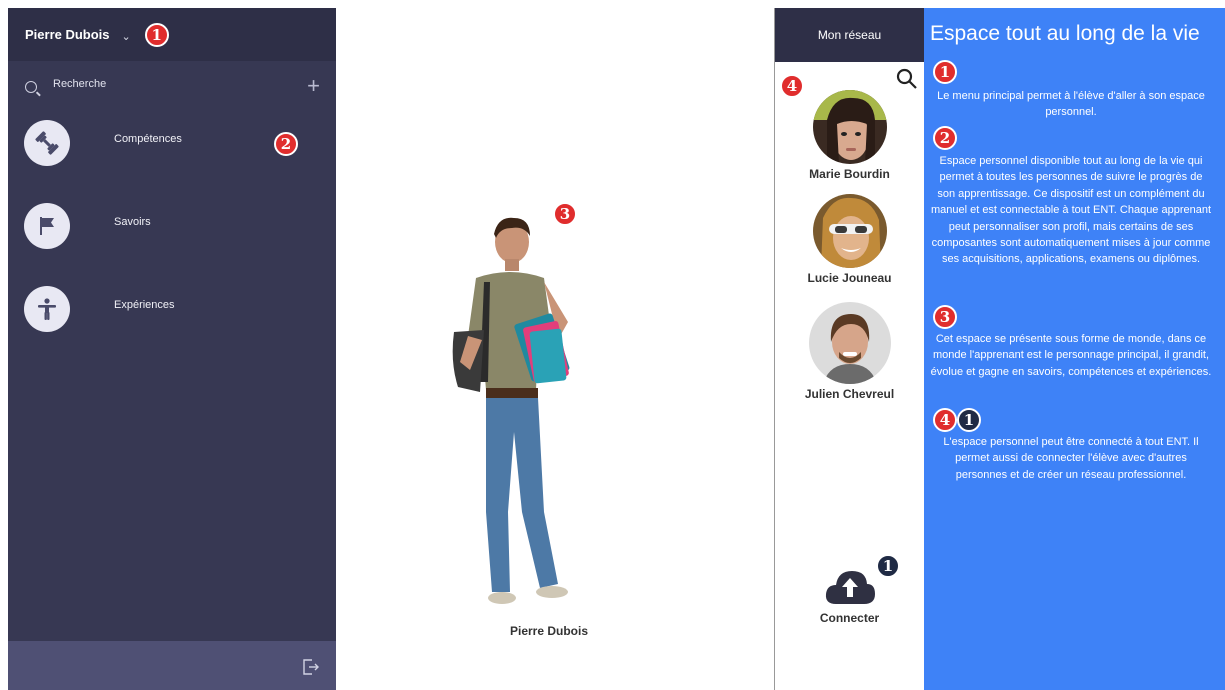 This screenshot has width=1225, height=690. Describe the element at coordinates (47, 309) in the screenshot. I see `accessibility-person-icon` at that location.